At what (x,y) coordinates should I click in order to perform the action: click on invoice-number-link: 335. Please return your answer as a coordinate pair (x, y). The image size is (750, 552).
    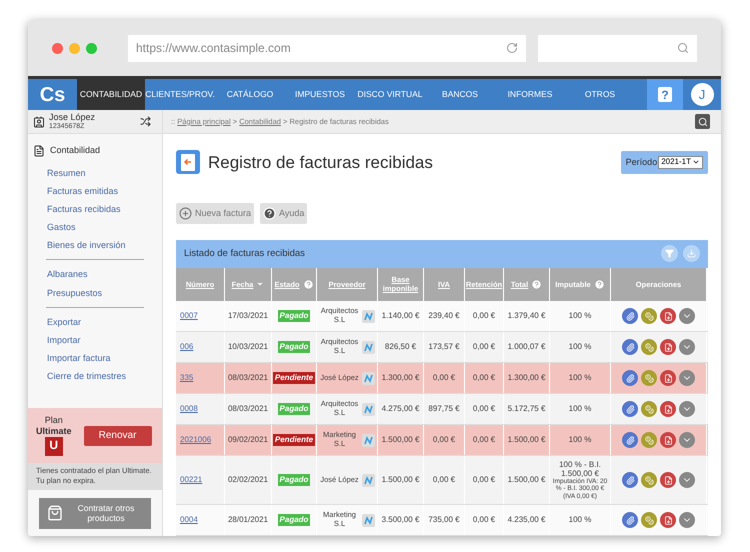
    Looking at the image, I should click on (187, 378).